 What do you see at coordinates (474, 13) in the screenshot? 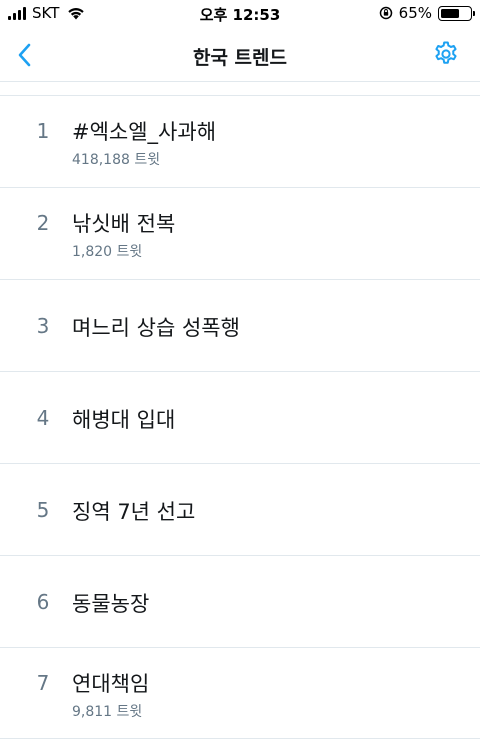
I see `battery-cap` at bounding box center [474, 13].